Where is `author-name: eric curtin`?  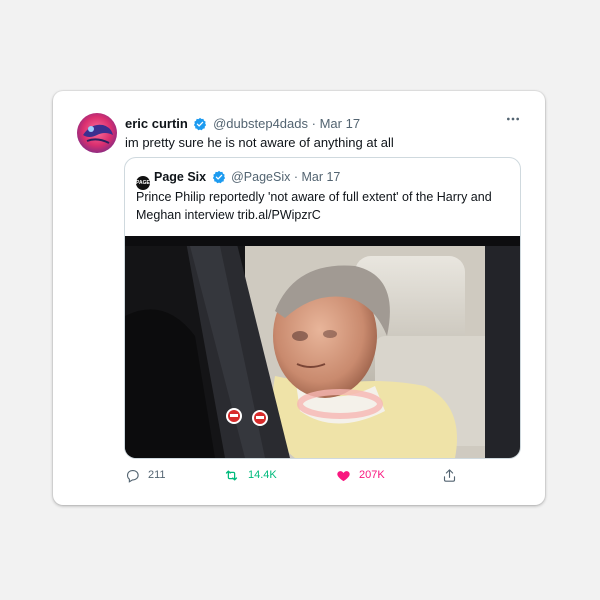 author-name: eric curtin is located at coordinates (156, 123).